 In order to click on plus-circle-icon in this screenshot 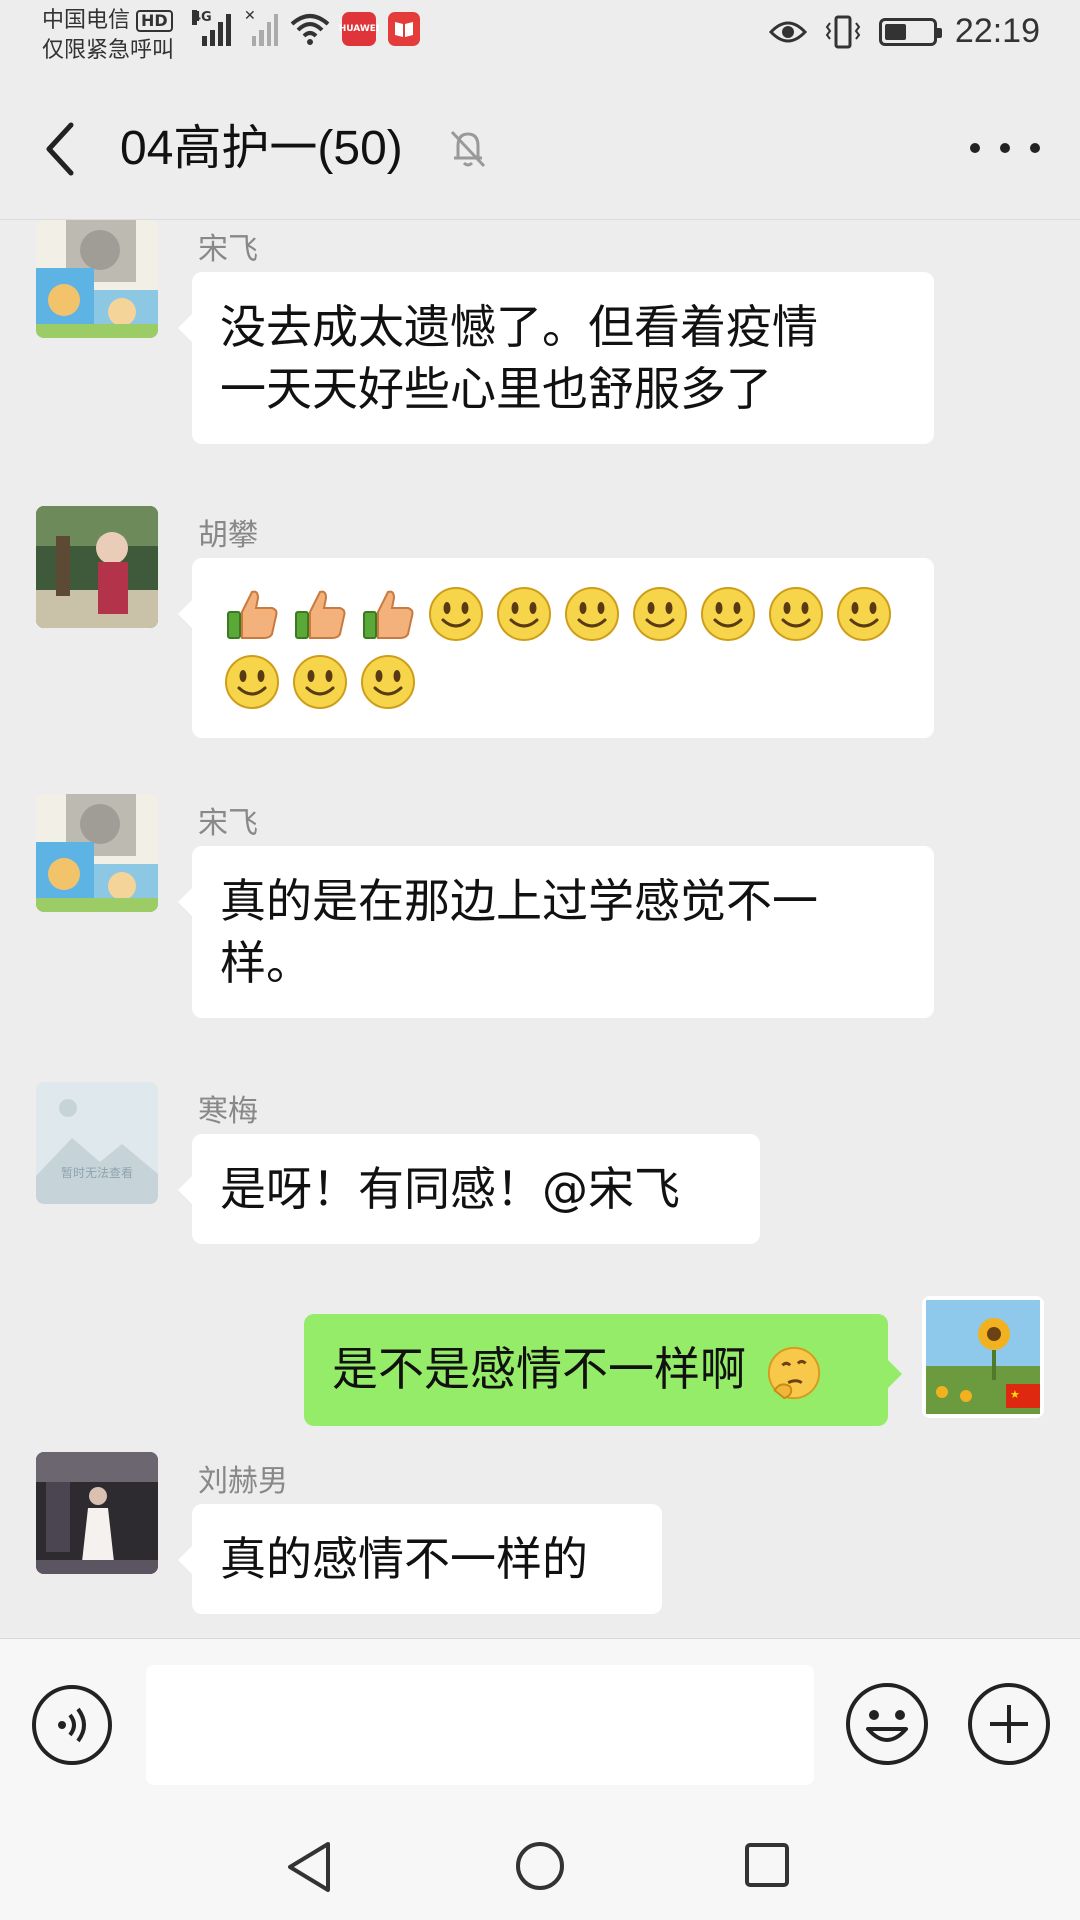, I will do `click(1009, 1724)`.